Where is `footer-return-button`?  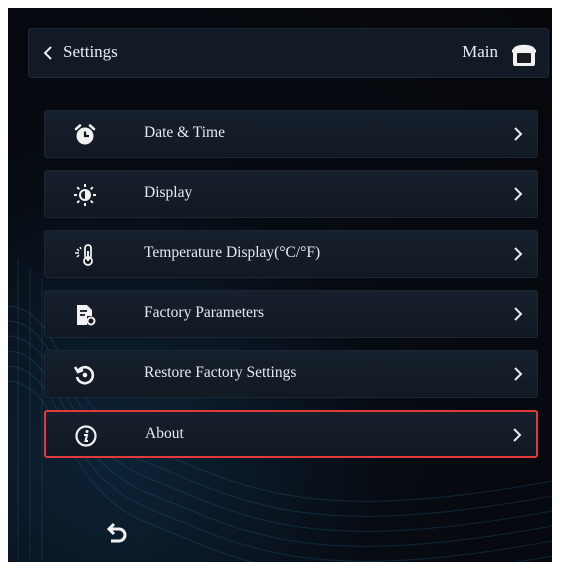 footer-return-button is located at coordinates (117, 535).